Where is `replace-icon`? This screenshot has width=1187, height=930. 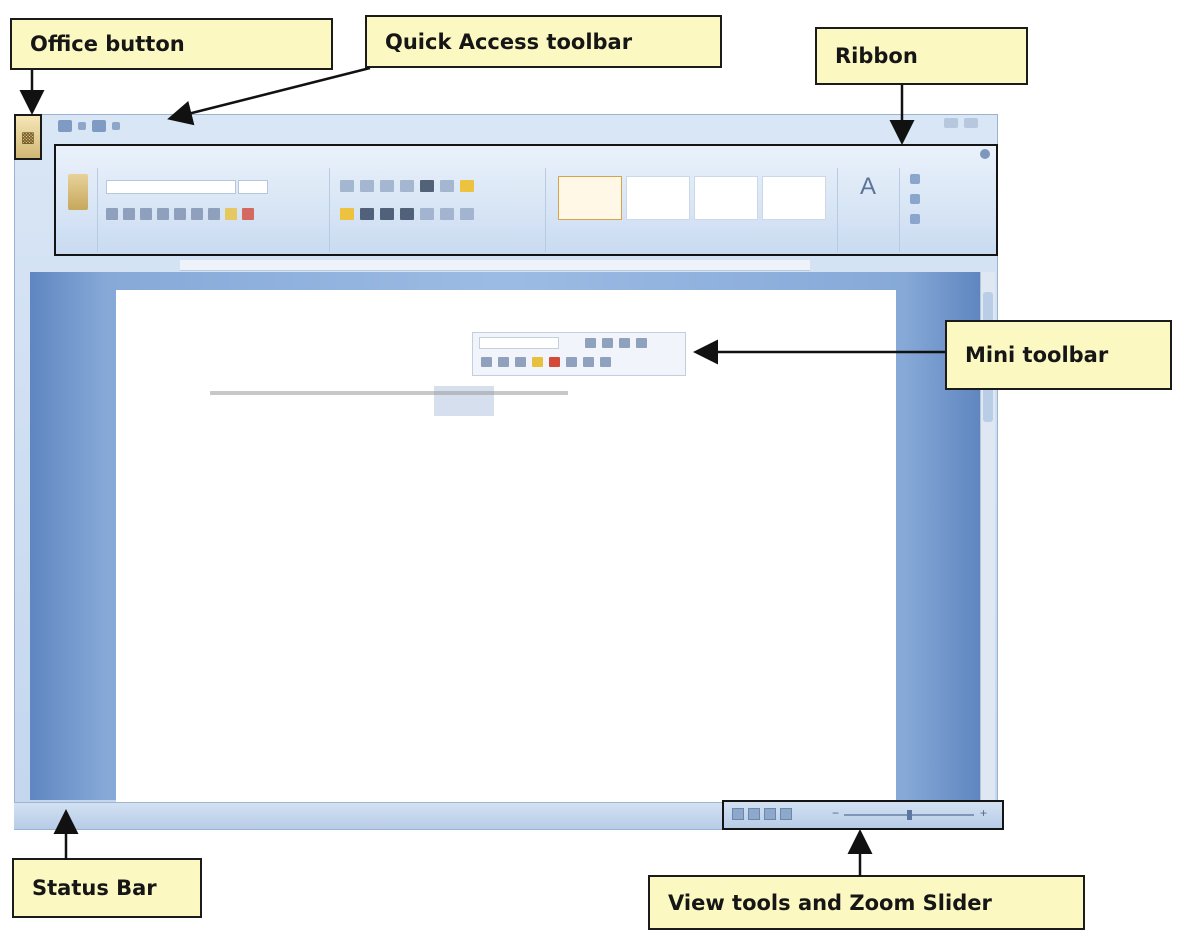 replace-icon is located at coordinates (915, 199).